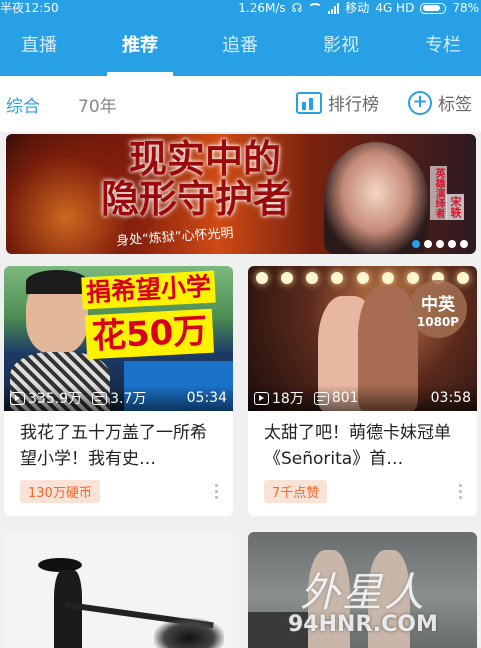  Describe the element at coordinates (443, 46) in the screenshot. I see `tab-columns: 专栏` at that location.